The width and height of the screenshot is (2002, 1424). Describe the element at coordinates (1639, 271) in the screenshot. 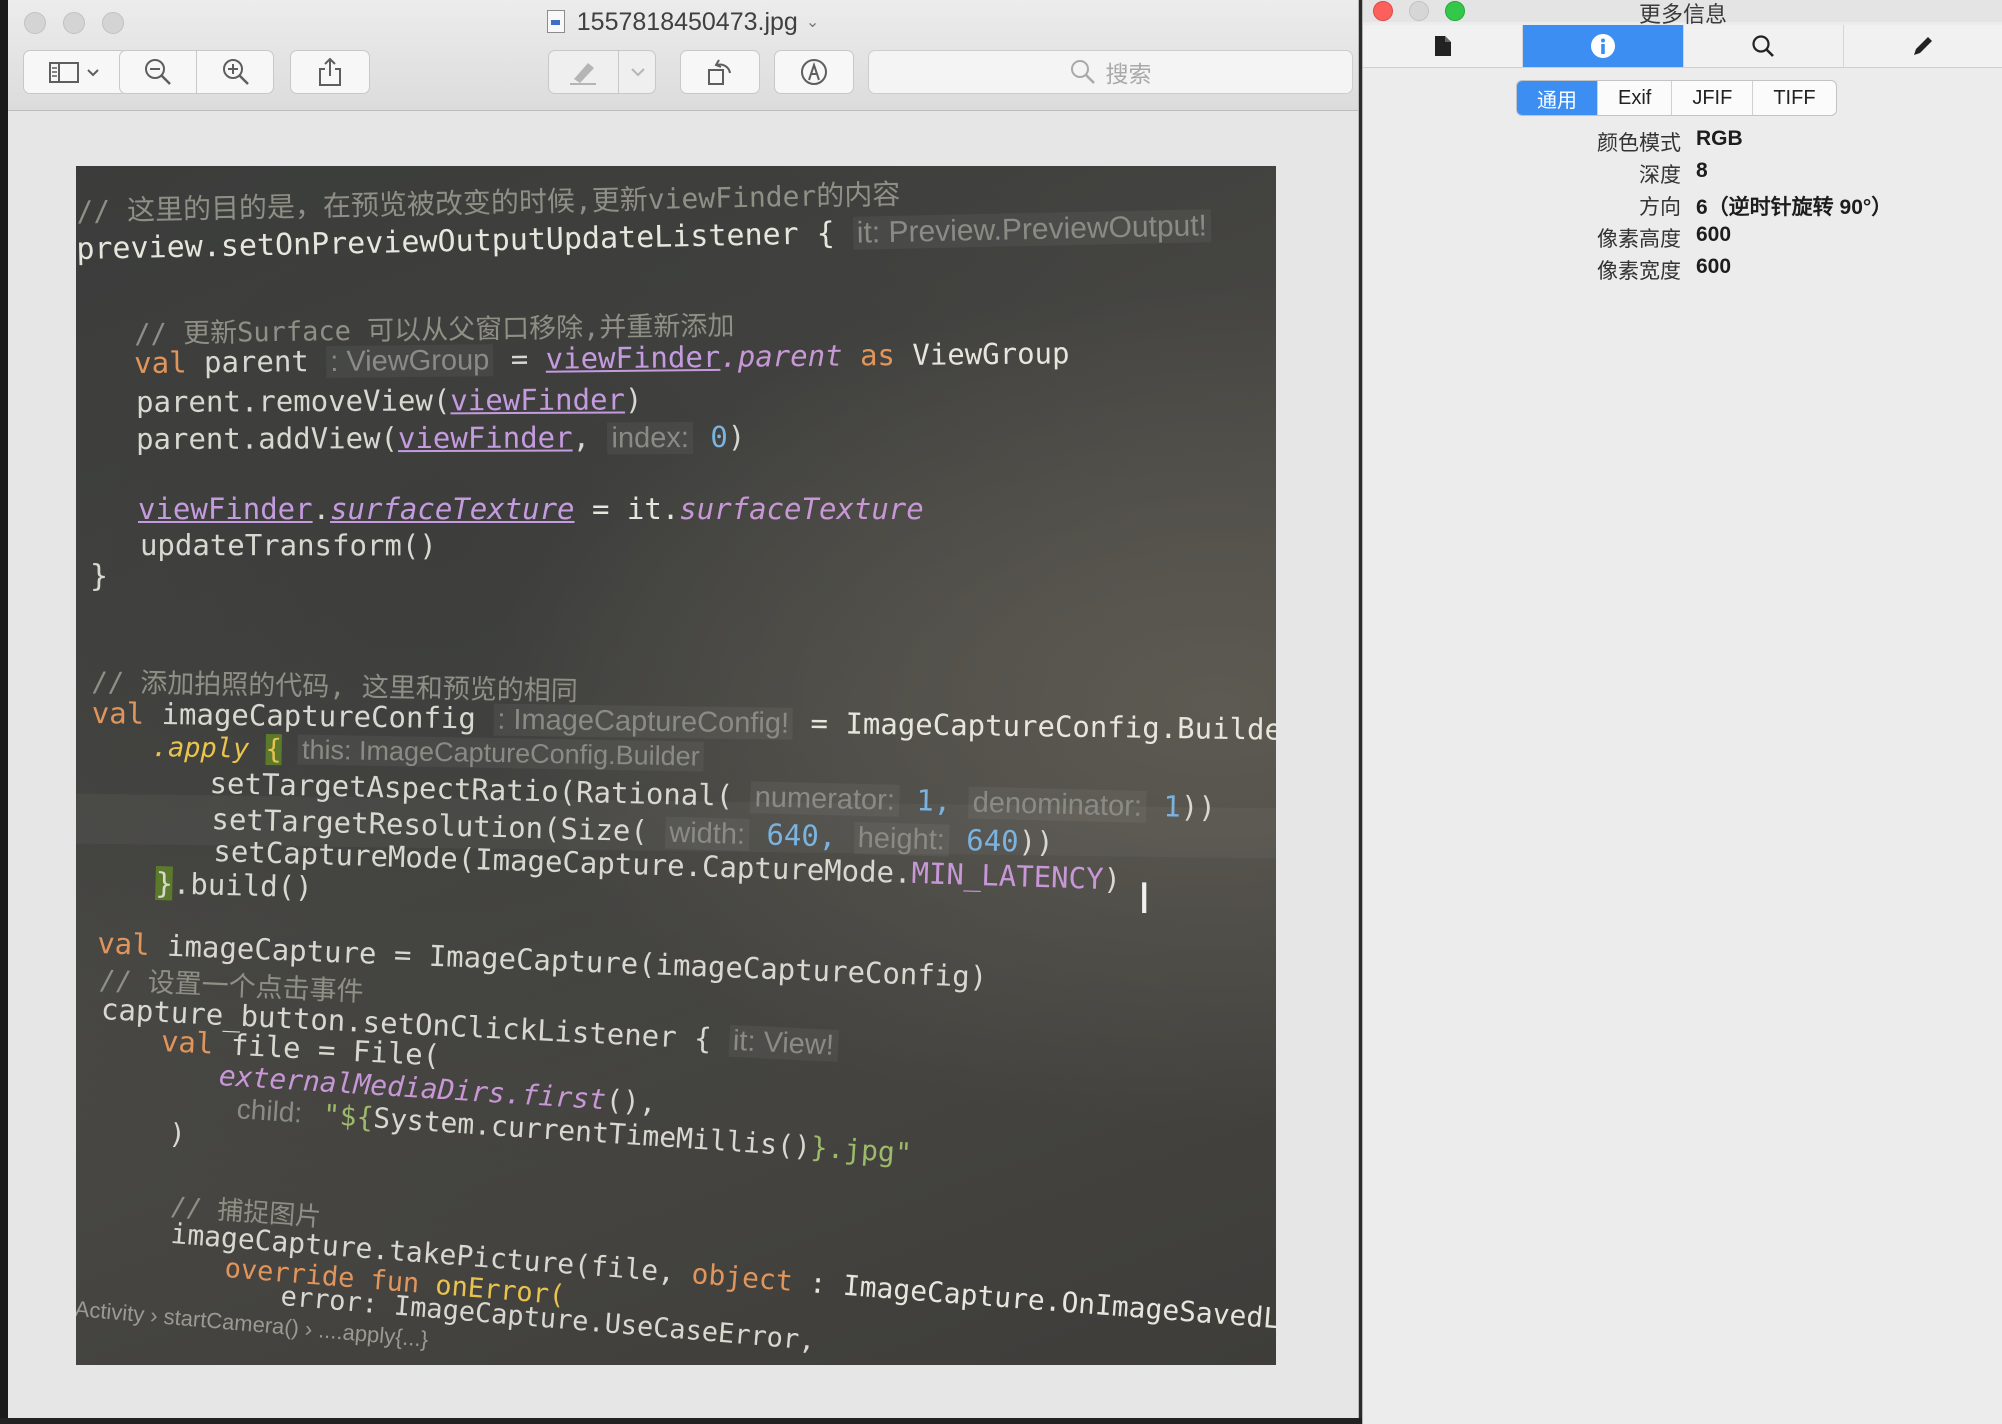

I see `property-label: 像素宽度` at that location.